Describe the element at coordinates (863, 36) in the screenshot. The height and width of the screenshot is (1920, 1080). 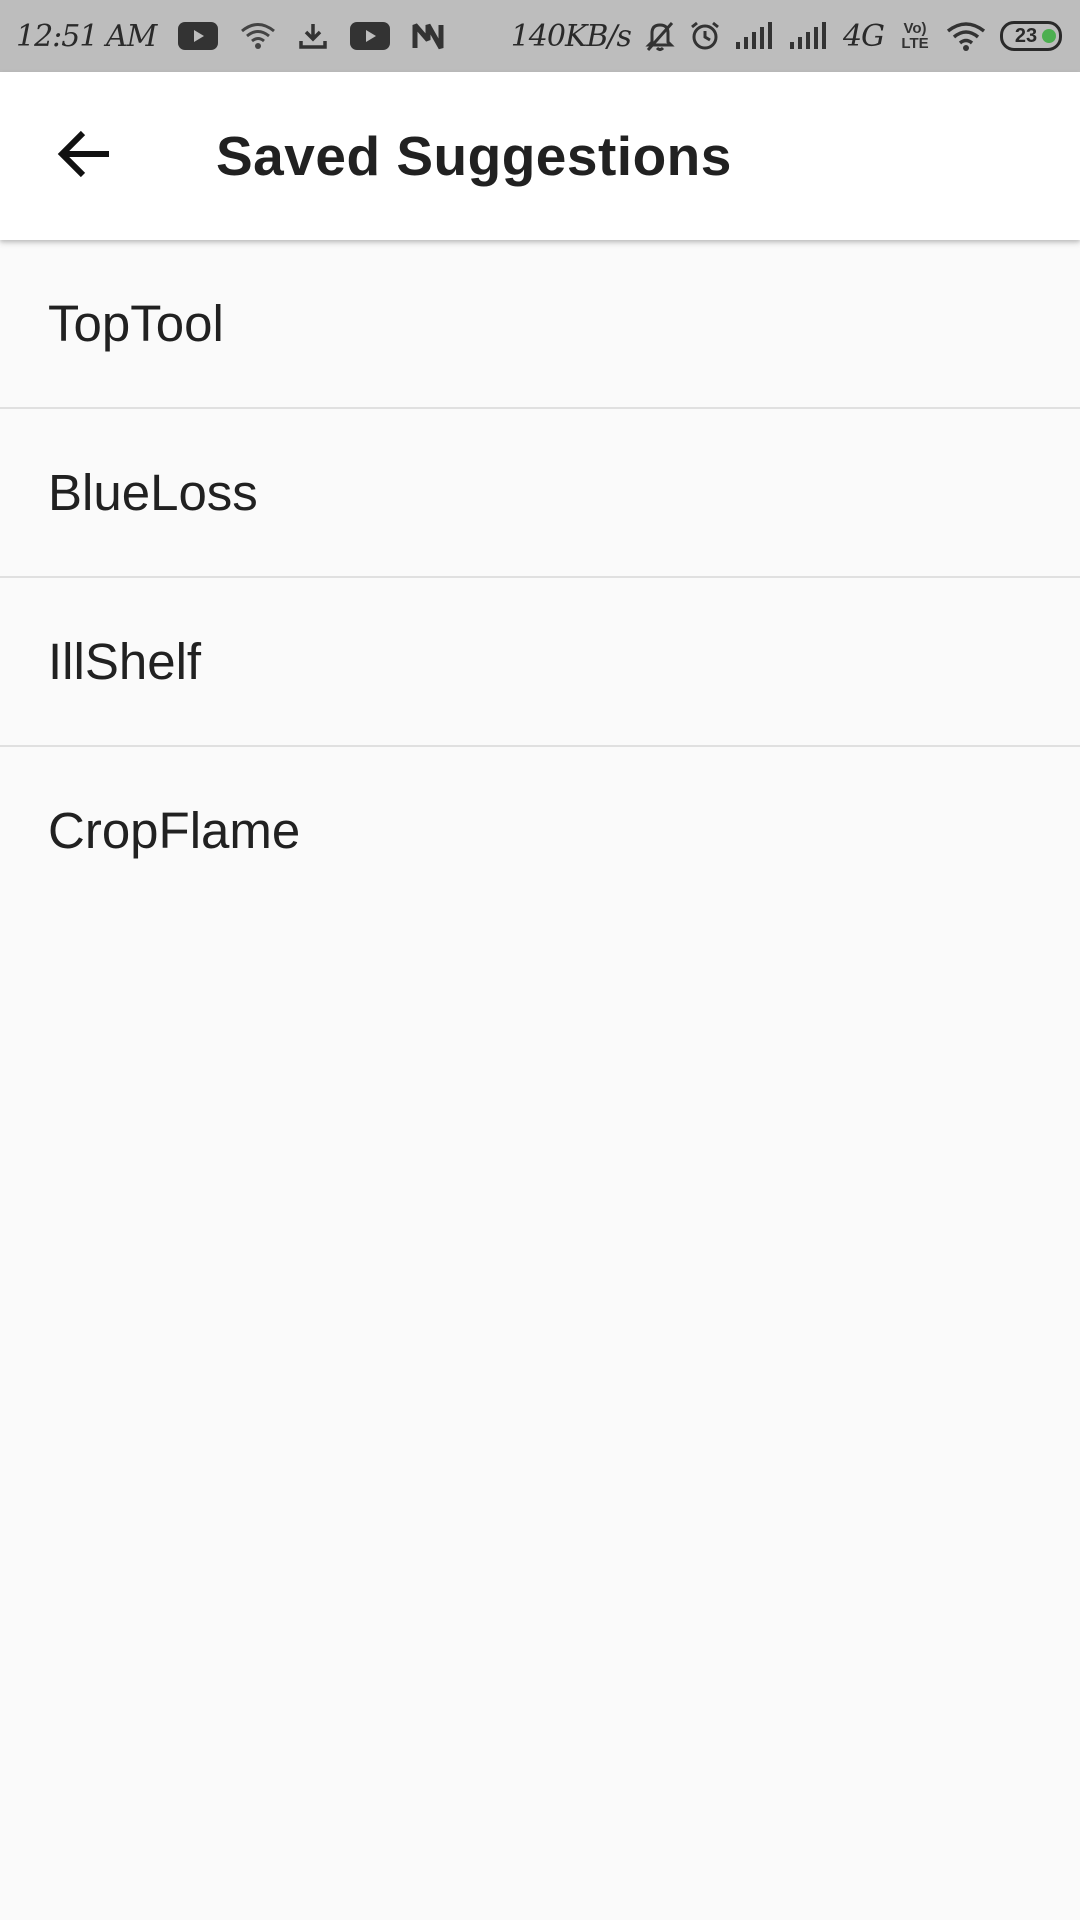
I see `network-type: 4G` at that location.